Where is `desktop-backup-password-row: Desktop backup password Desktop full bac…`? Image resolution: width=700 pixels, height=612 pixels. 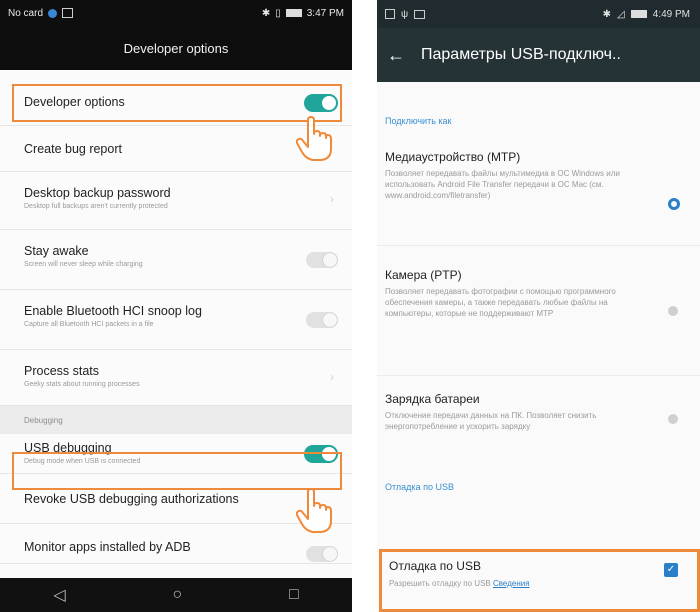
desktop-backup-password-row: Desktop backup password Desktop full bac… is located at coordinates (176, 201).